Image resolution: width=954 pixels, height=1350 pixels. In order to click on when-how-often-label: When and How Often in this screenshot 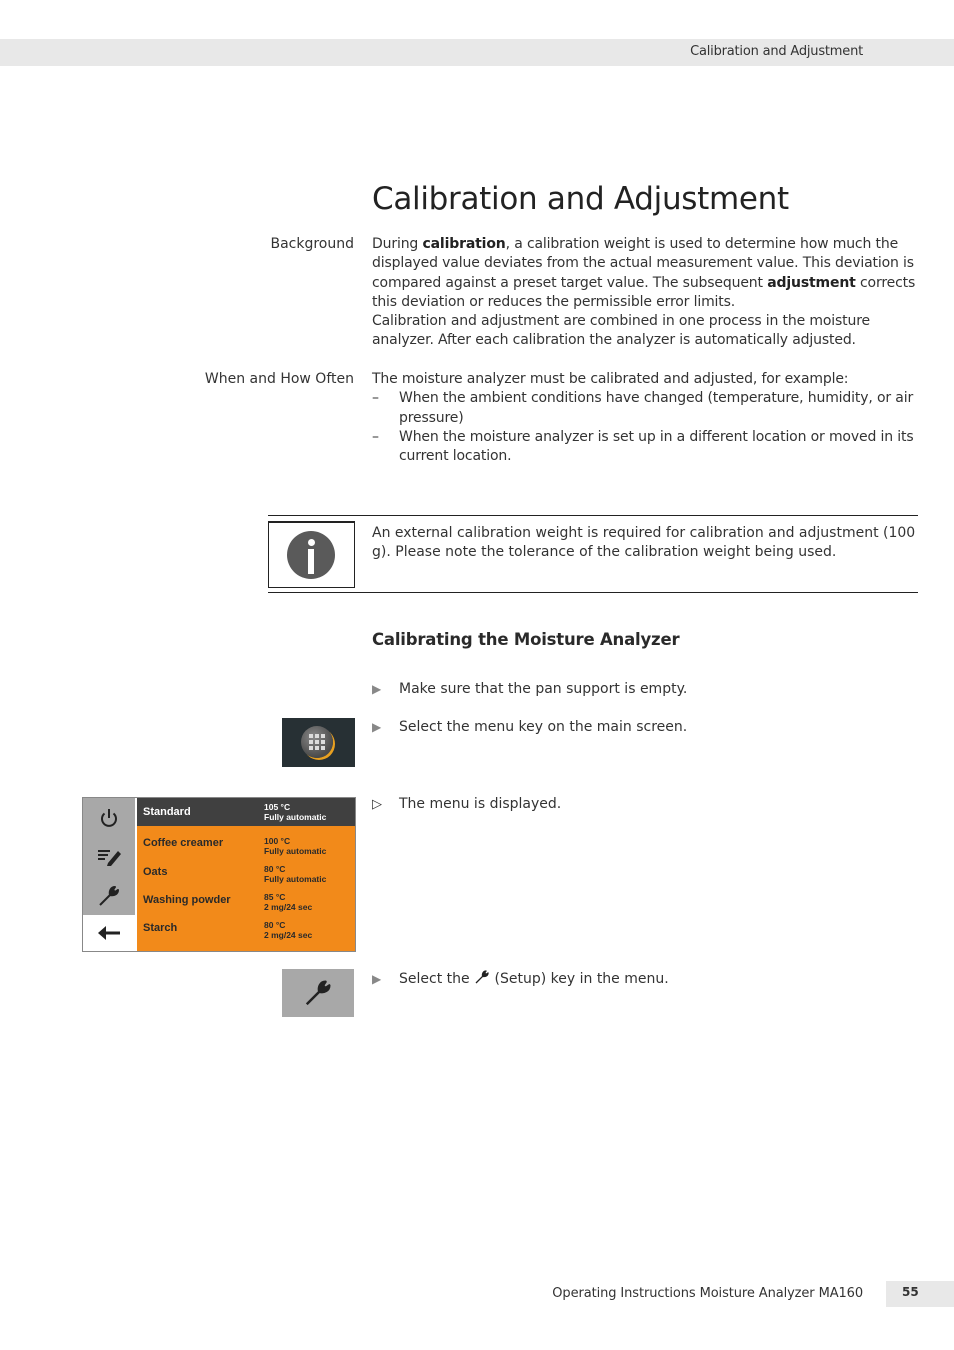, I will do `click(279, 379)`.